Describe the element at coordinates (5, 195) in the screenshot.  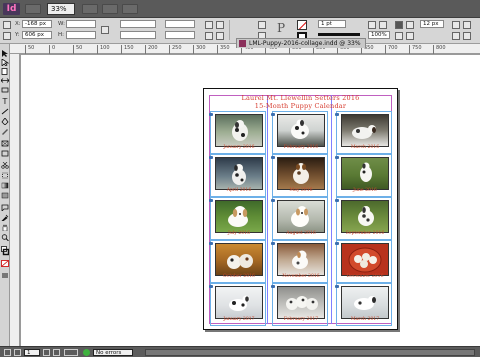
I see `gradient-feather-tool-icon` at that location.